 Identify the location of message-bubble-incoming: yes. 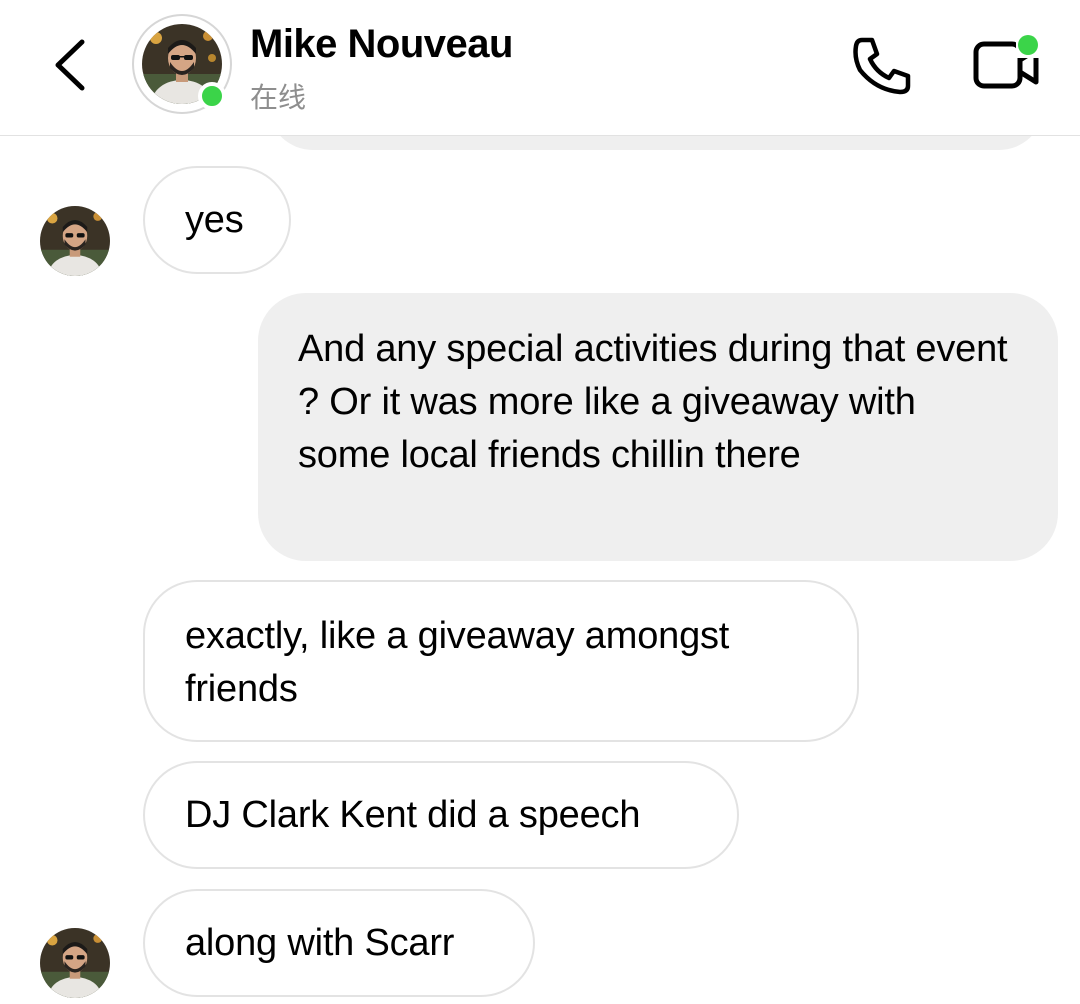
(217, 220).